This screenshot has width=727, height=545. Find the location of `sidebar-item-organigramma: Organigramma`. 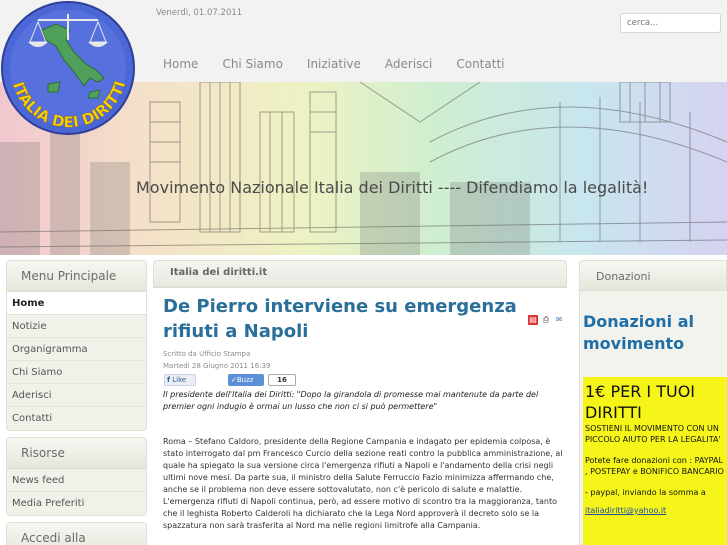

sidebar-item-organigramma: Organigramma is located at coordinates (76, 349).